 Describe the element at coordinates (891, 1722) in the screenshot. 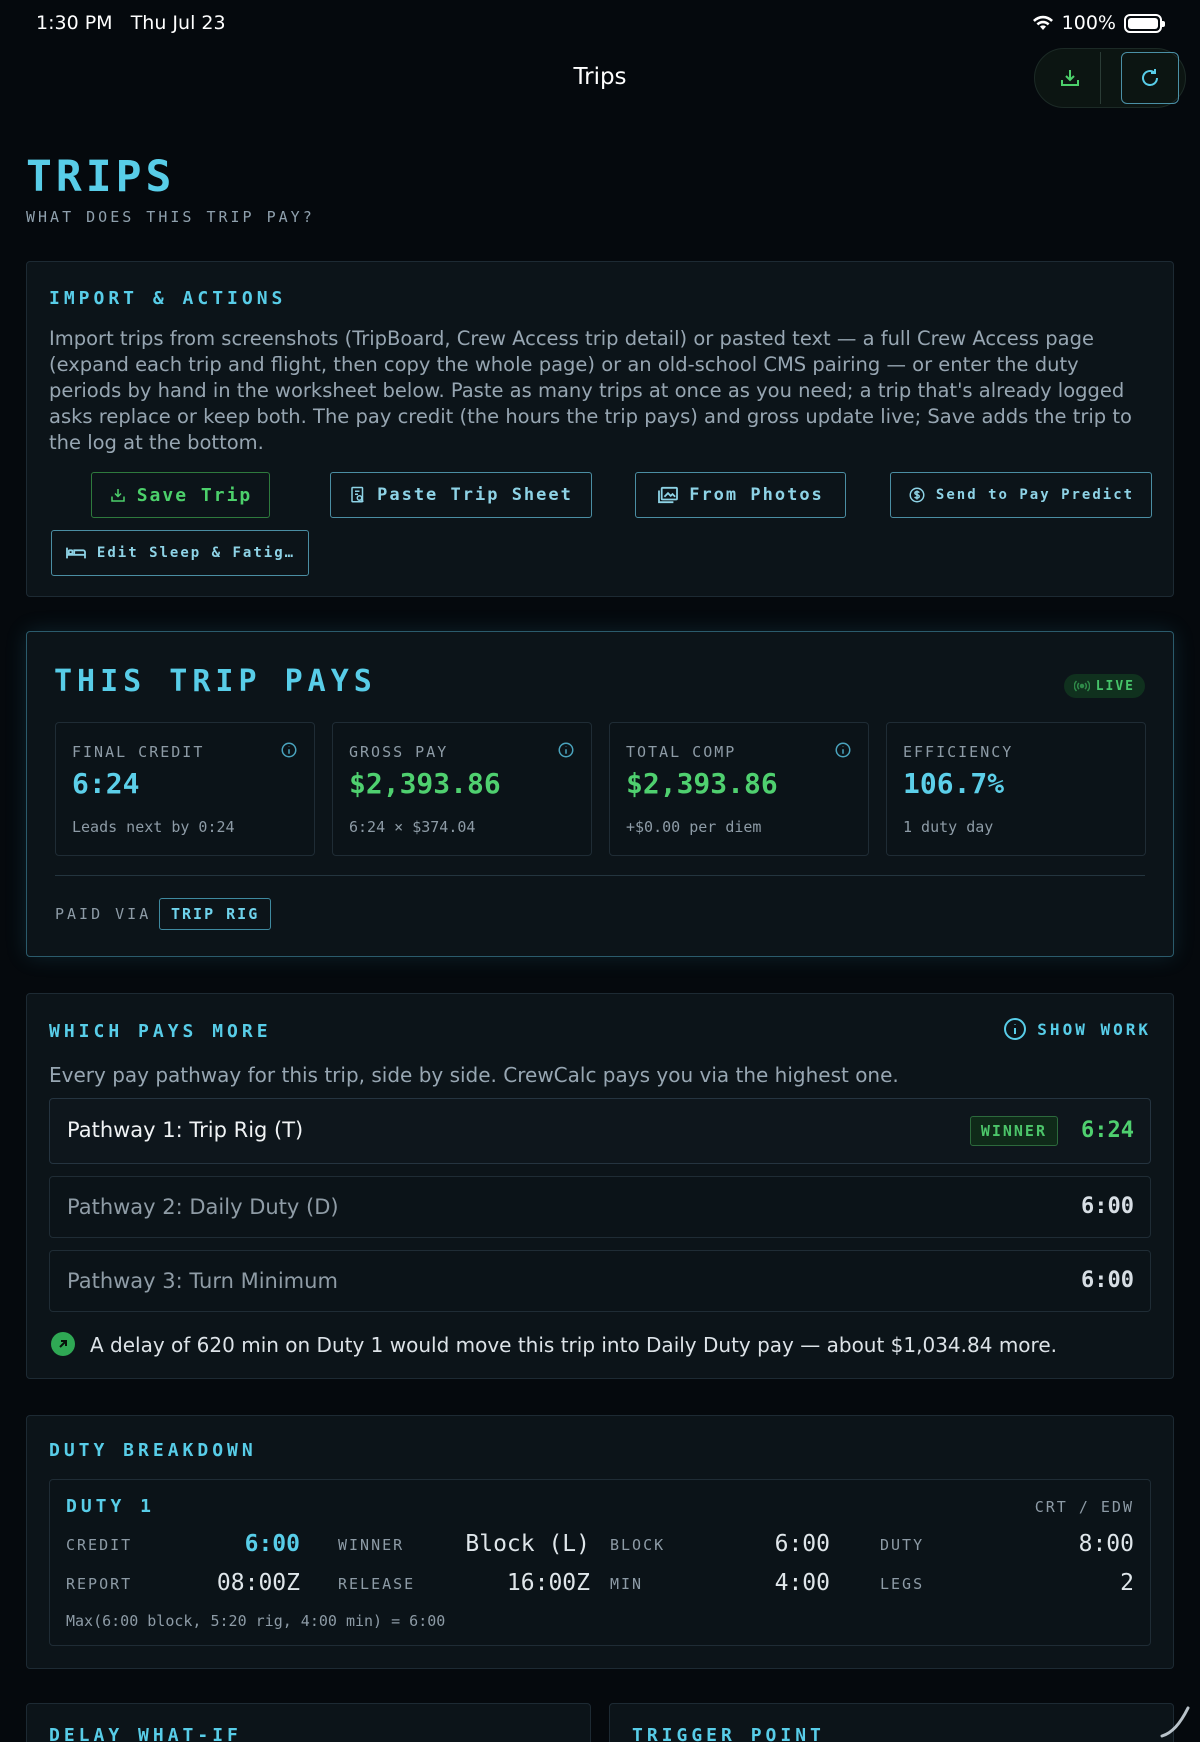

I see `trigger-point-card: TRIGGER POINT` at that location.